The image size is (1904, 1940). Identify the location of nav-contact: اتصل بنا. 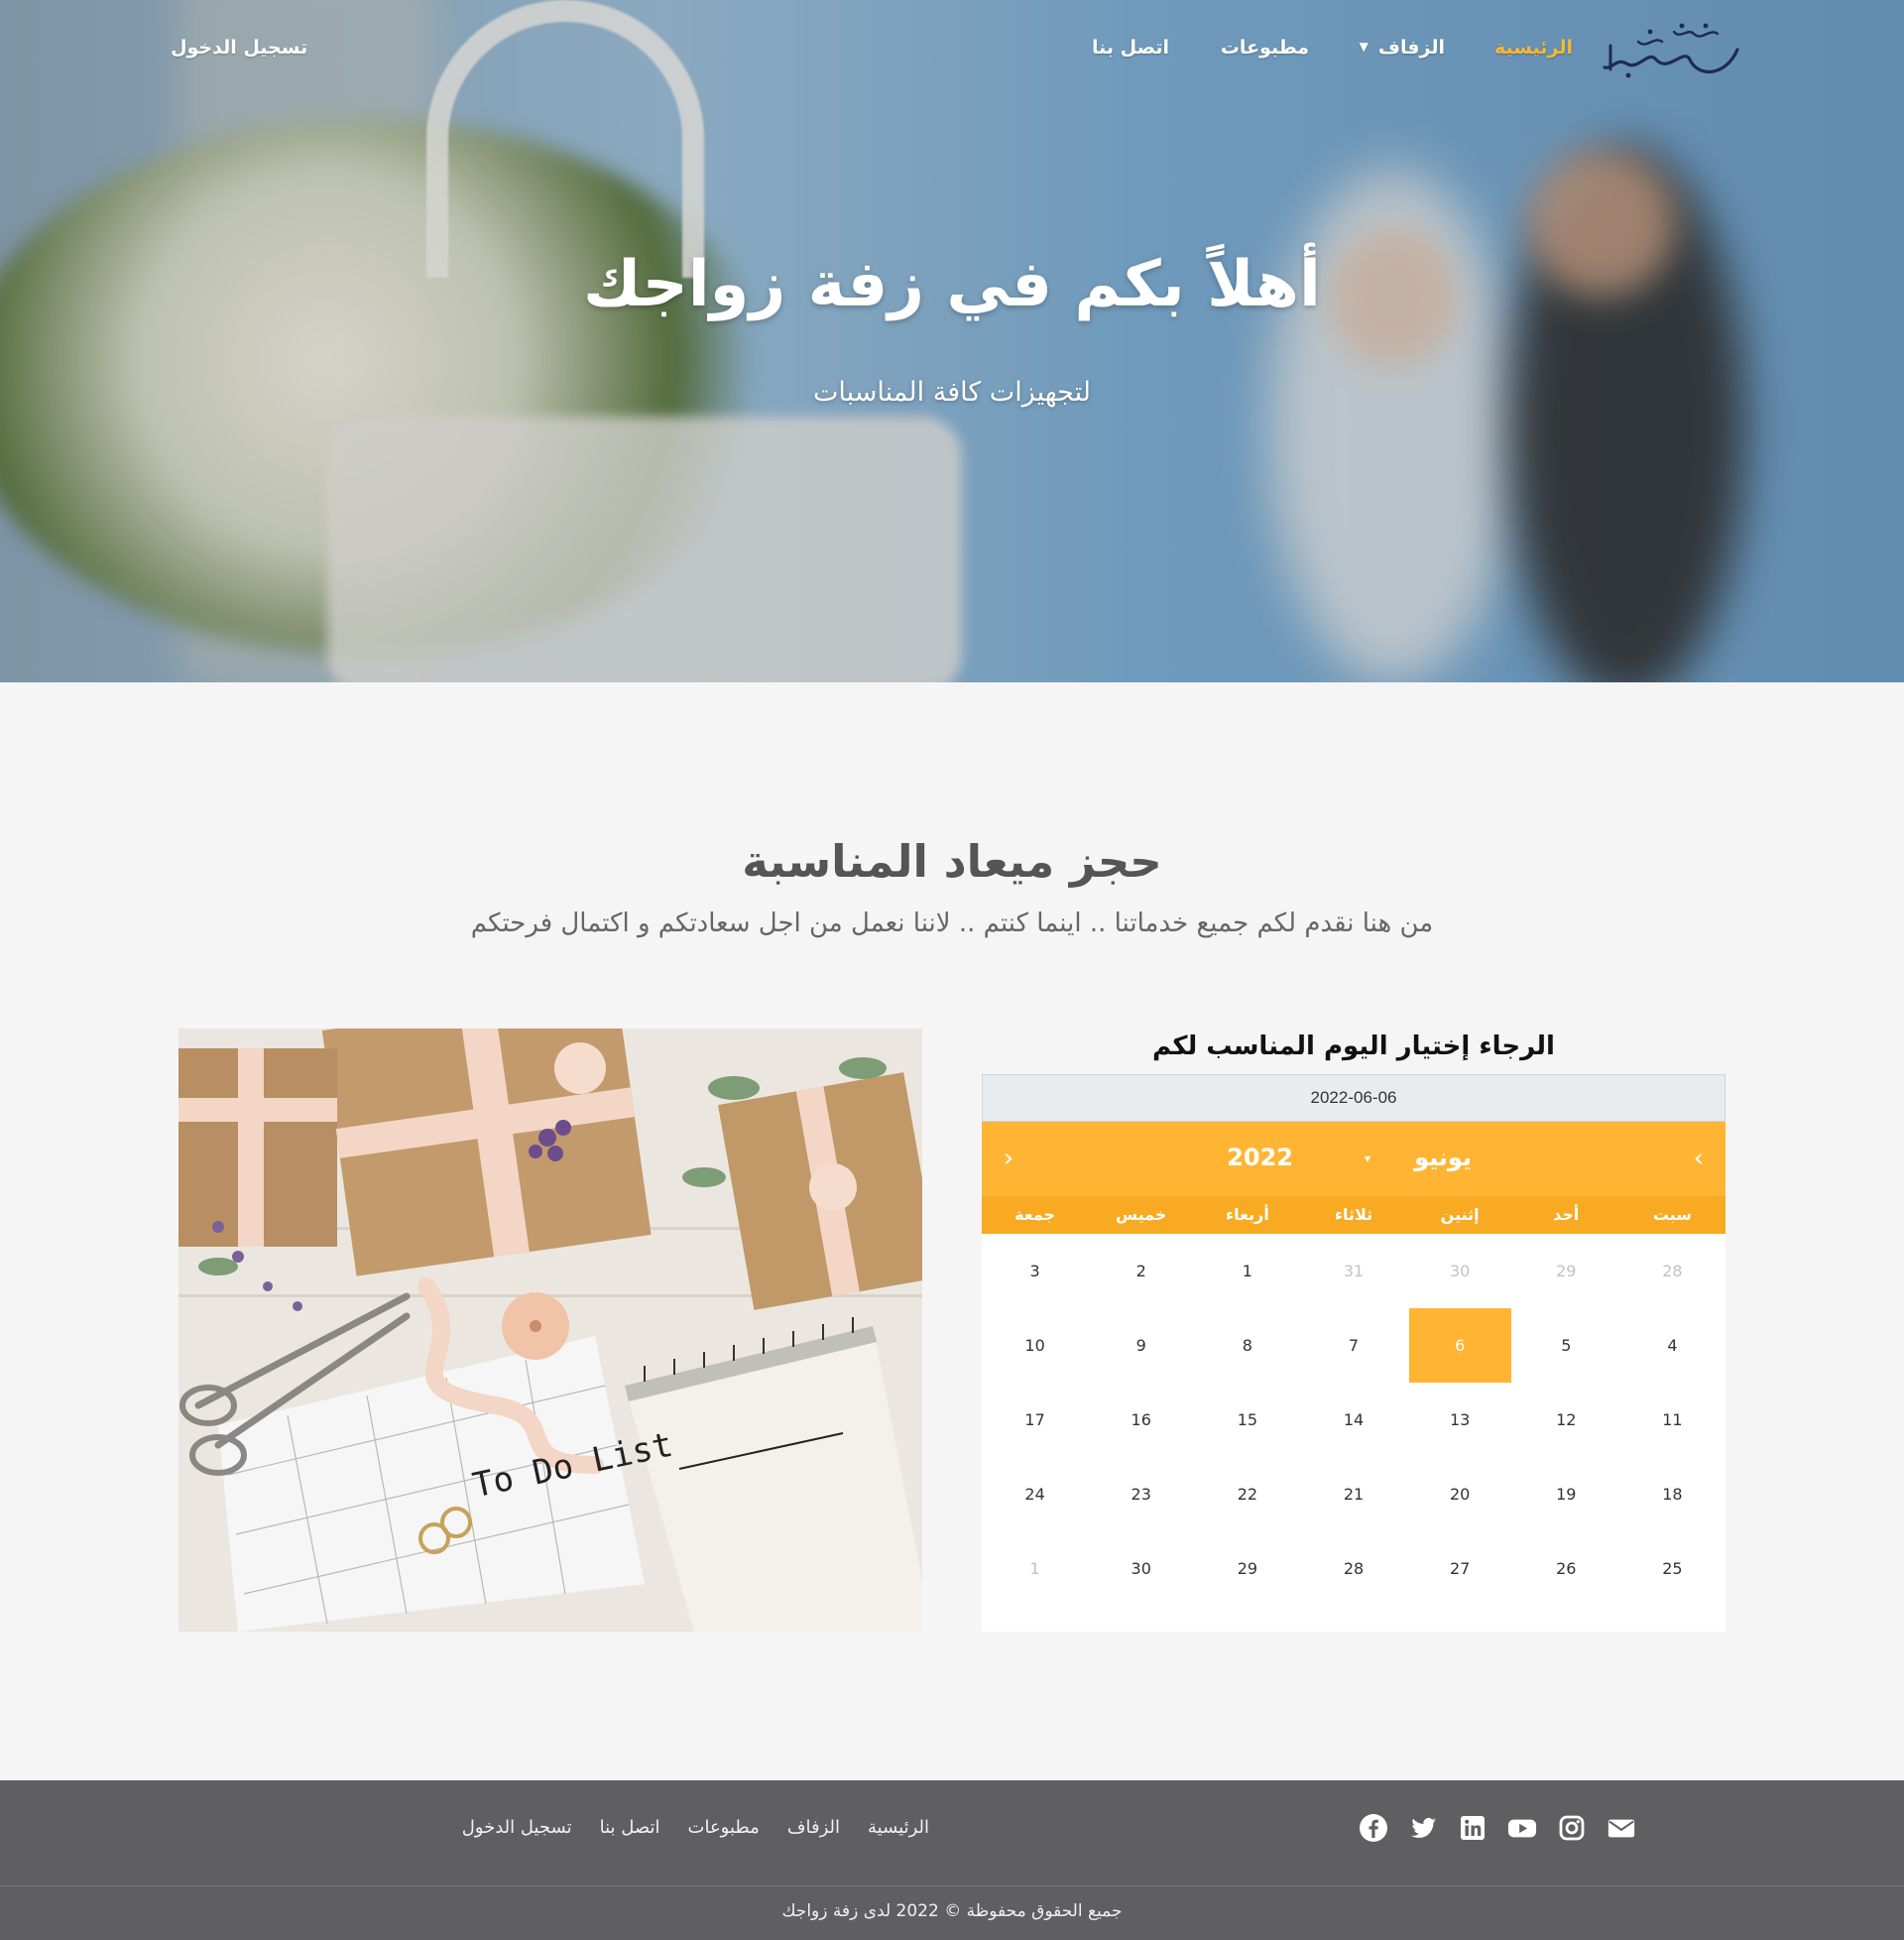
(1130, 48).